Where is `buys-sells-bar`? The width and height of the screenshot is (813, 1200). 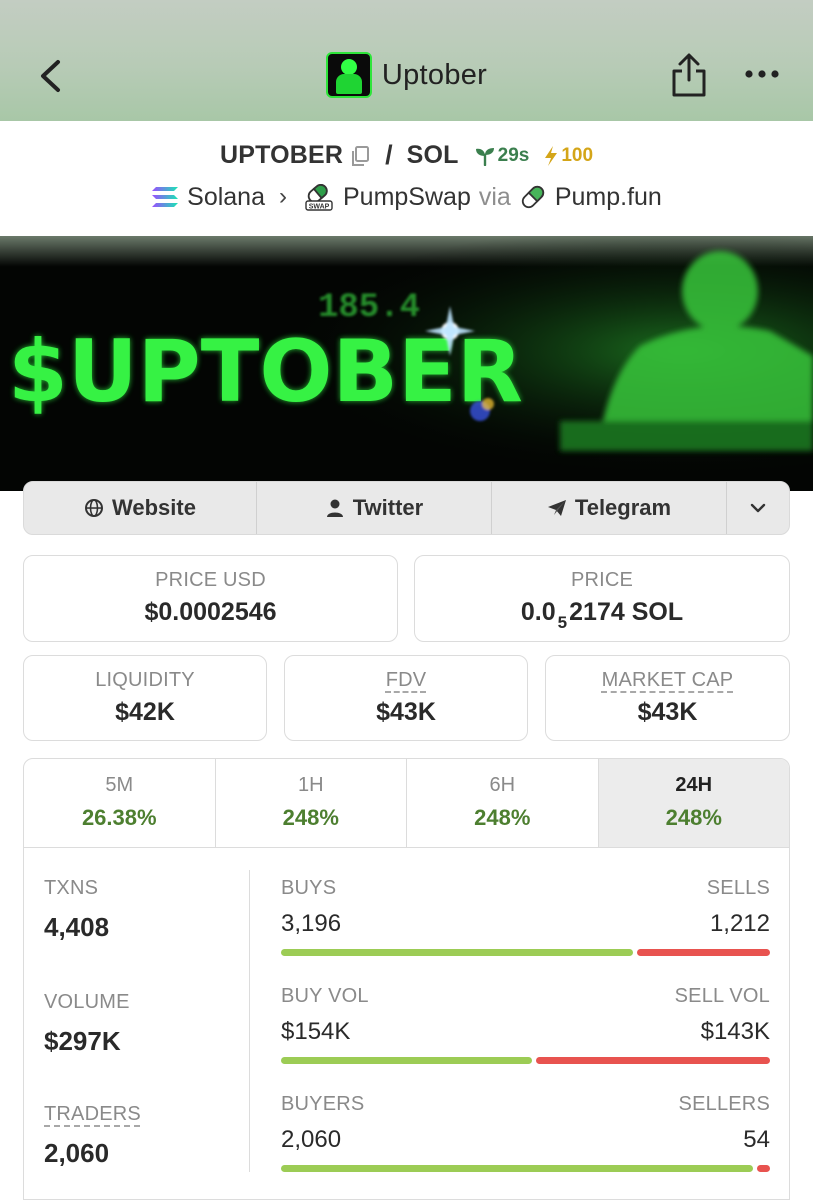
buys-sells-bar is located at coordinates (525, 952).